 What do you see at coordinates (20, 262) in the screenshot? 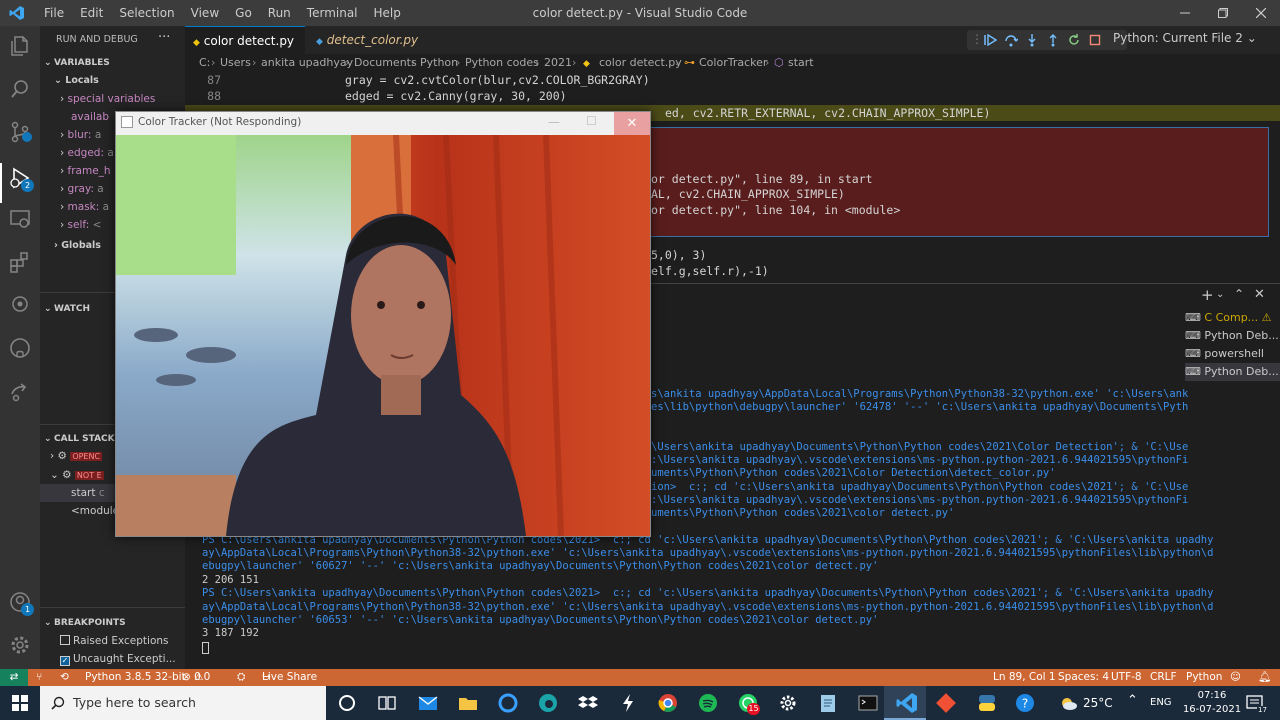
I see `extensions-icon` at bounding box center [20, 262].